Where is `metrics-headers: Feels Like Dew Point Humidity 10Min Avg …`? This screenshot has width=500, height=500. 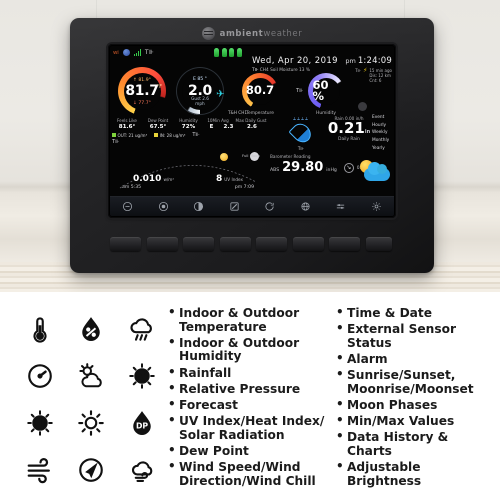
metrics-headers: Feels Like Dew Point Humidity 10Min Avg … is located at coordinates (192, 120).